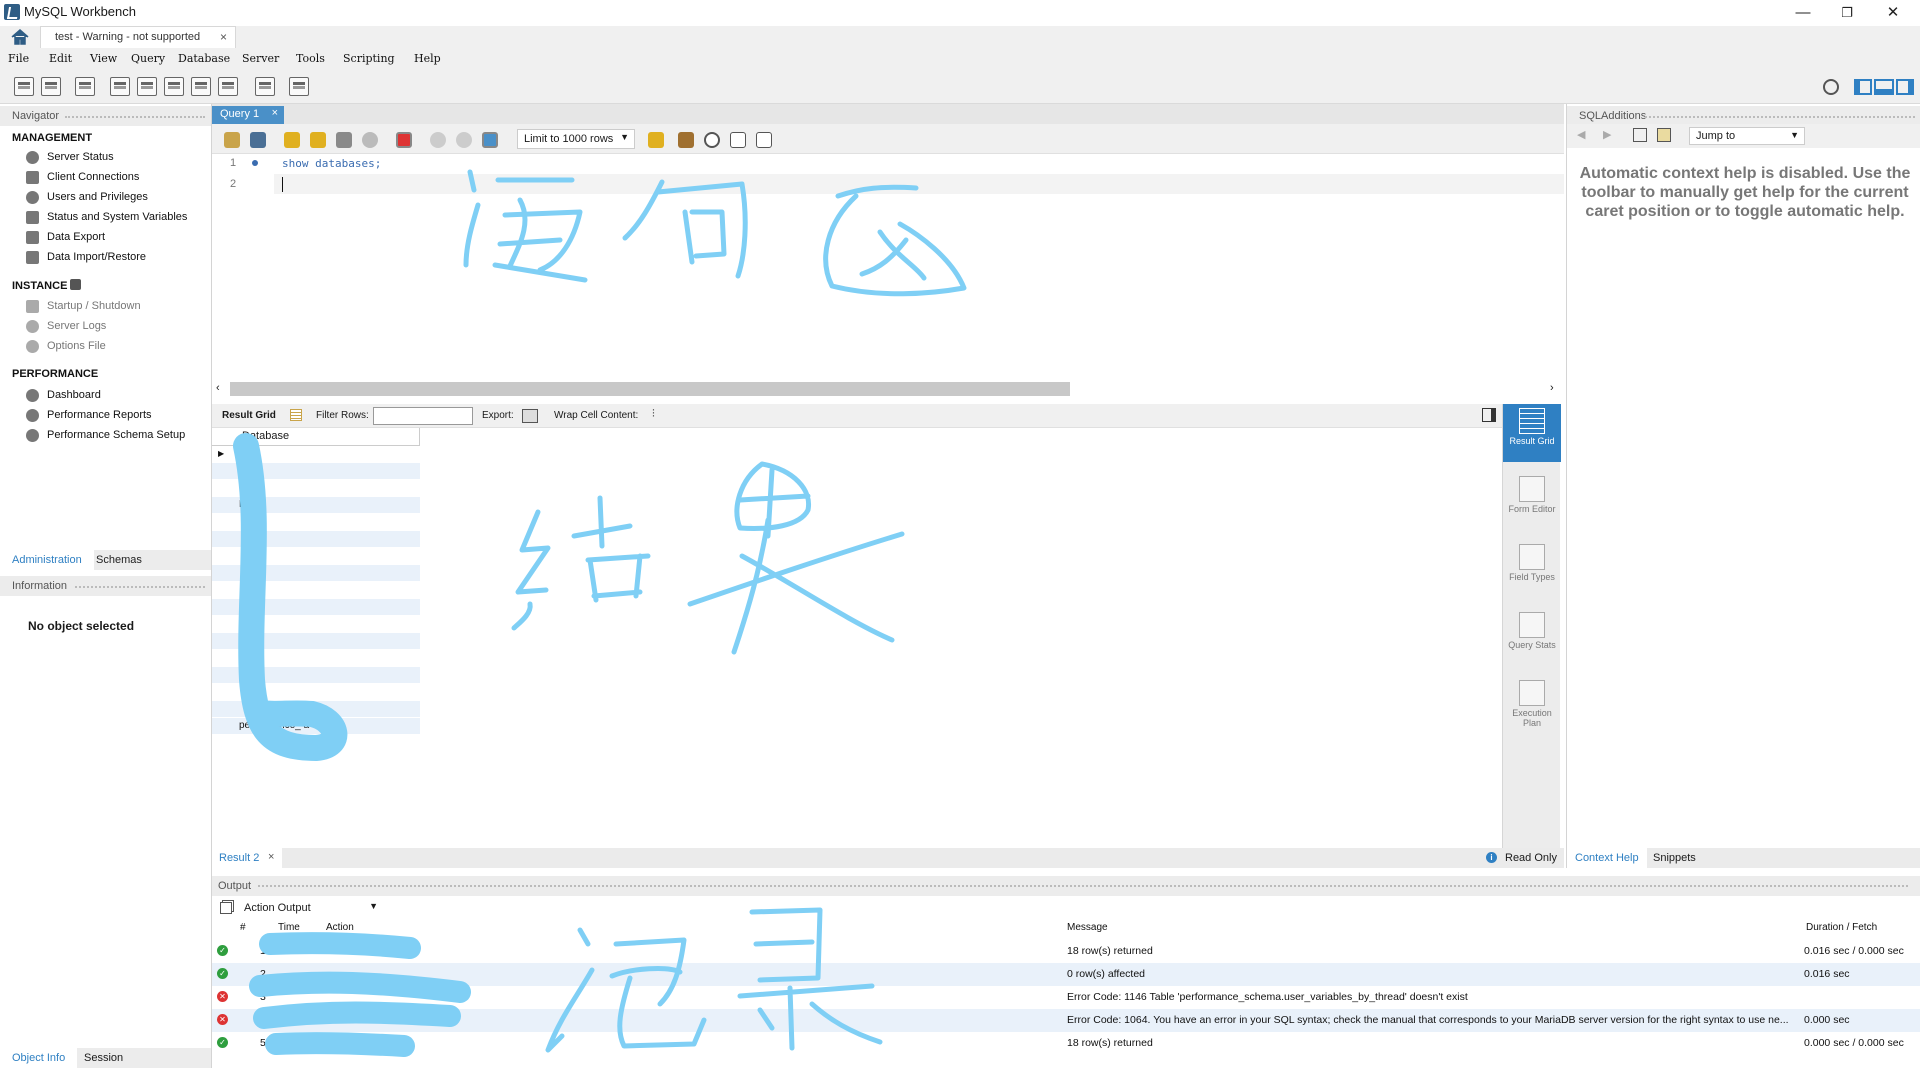 The height and width of the screenshot is (1068, 1920). What do you see at coordinates (292, 140) in the screenshot?
I see `execute-icon` at bounding box center [292, 140].